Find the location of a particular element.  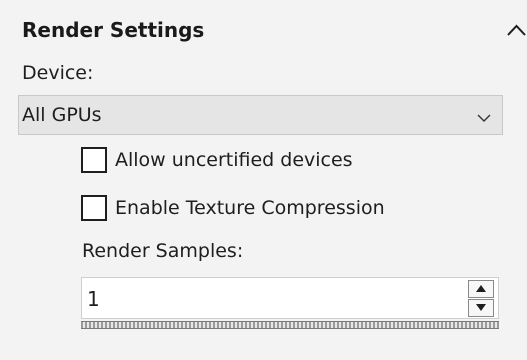

render-samples-label: Render Samples: is located at coordinates (163, 251).